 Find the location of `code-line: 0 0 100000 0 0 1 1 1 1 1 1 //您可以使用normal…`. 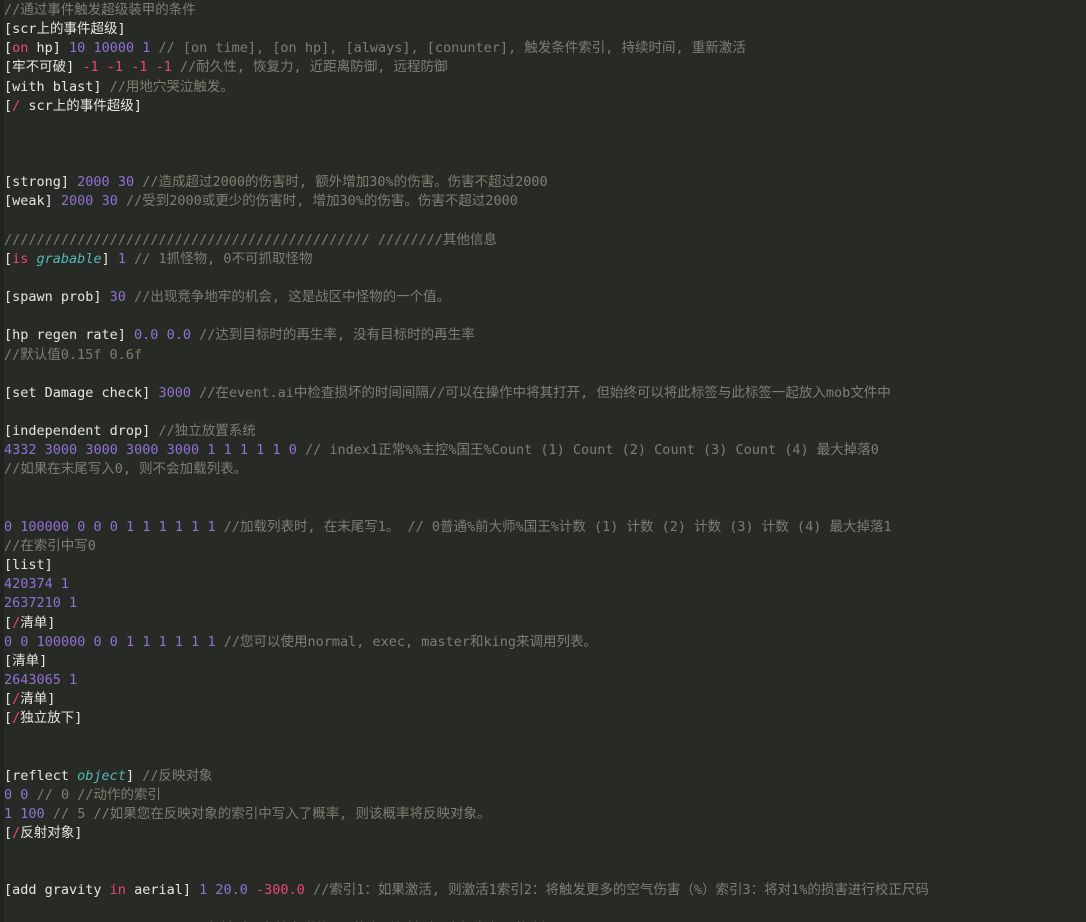

code-line: 0 0 100000 0 0 1 1 1 1 1 1 //您可以使用normal… is located at coordinates (545, 642).